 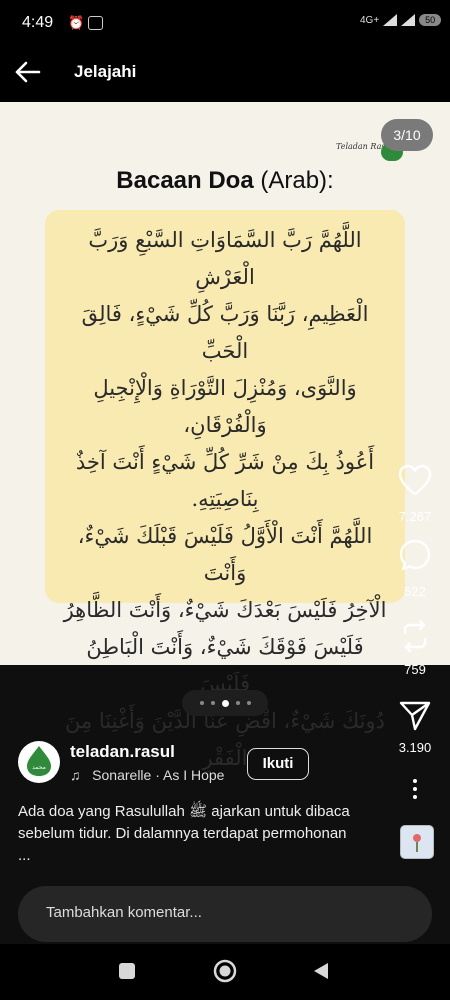 I want to click on heart-icon, so click(x=415, y=481).